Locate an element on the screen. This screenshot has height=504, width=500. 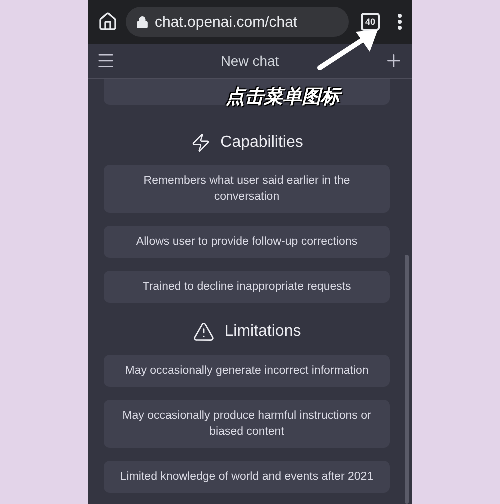
lock-icon is located at coordinates (142, 22).